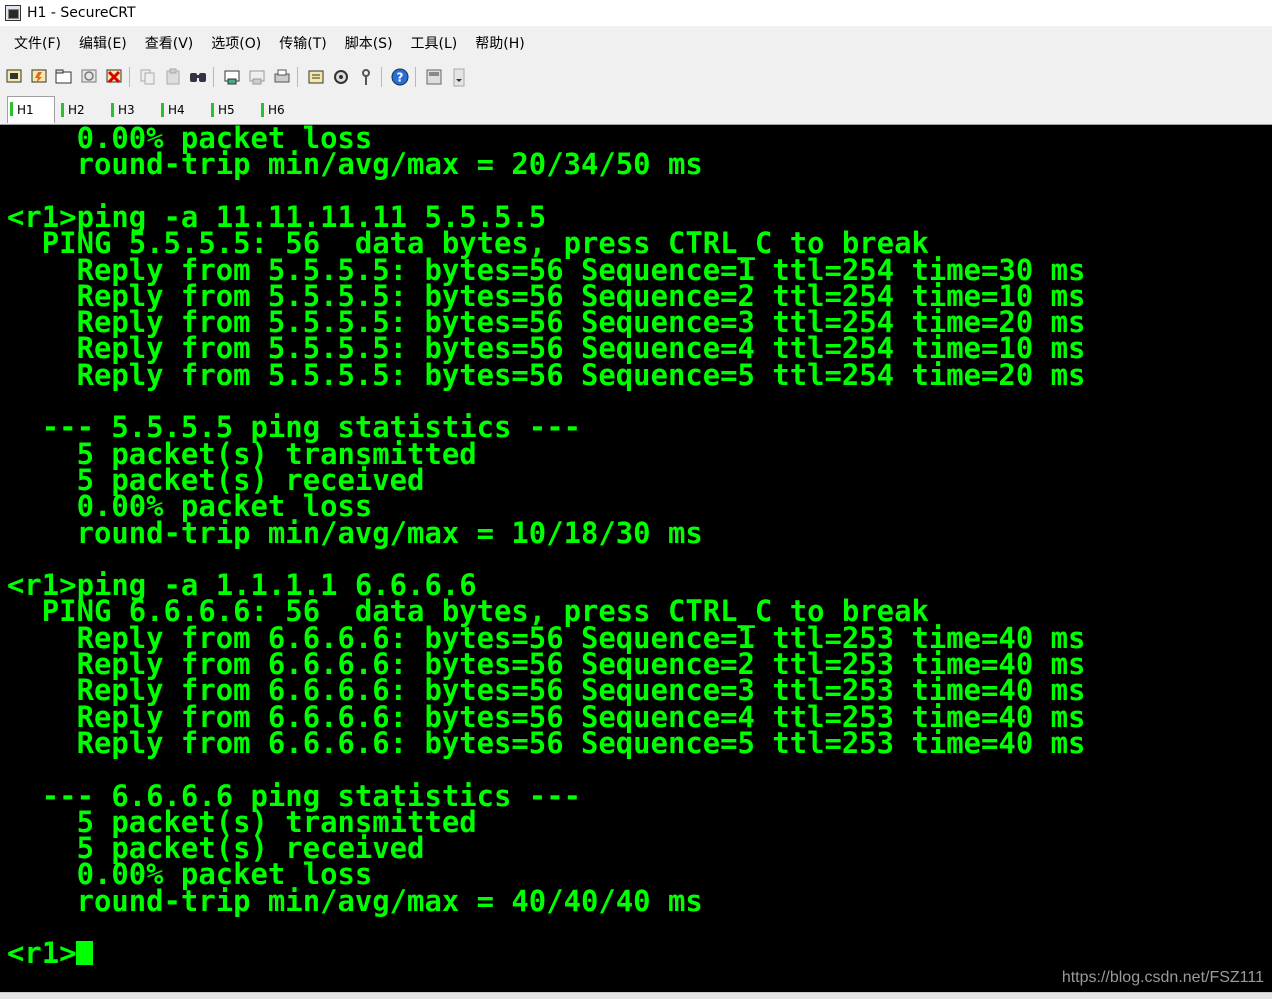 This screenshot has height=999, width=1272. Describe the element at coordinates (114, 77) in the screenshot. I see `disconnect-icon` at that location.